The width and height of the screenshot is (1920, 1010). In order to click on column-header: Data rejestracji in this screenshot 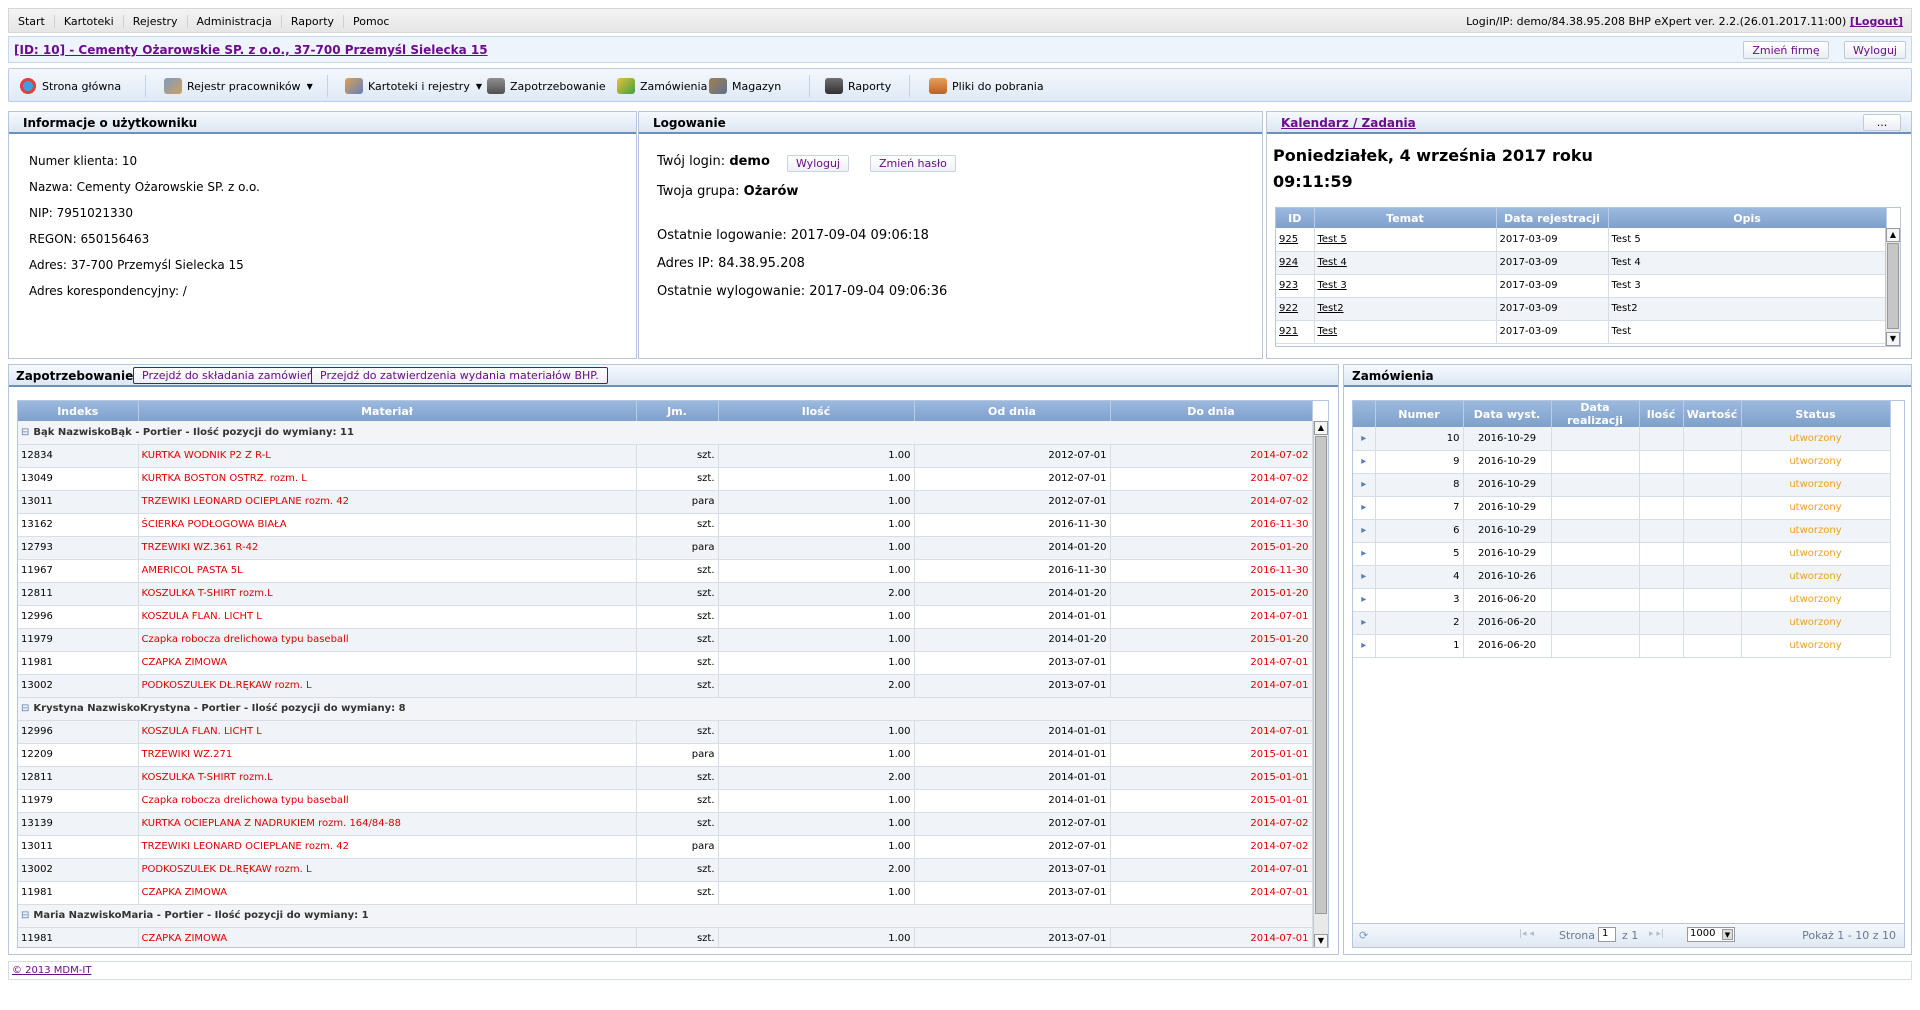, I will do `click(1552, 218)`.